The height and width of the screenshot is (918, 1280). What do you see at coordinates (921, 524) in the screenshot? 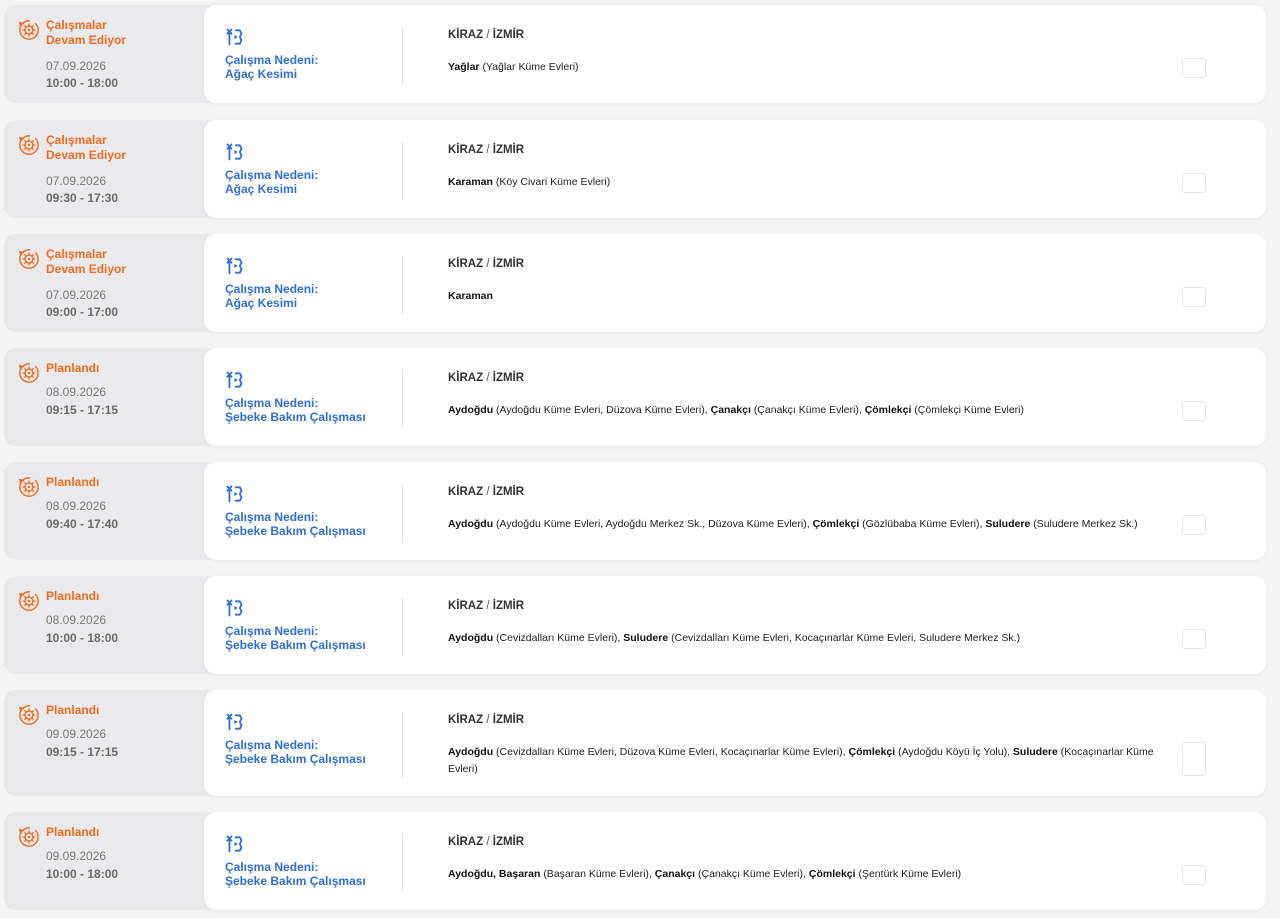
I see `neighborhood-detail: (Gözlübaba Küme Evleri)` at bounding box center [921, 524].